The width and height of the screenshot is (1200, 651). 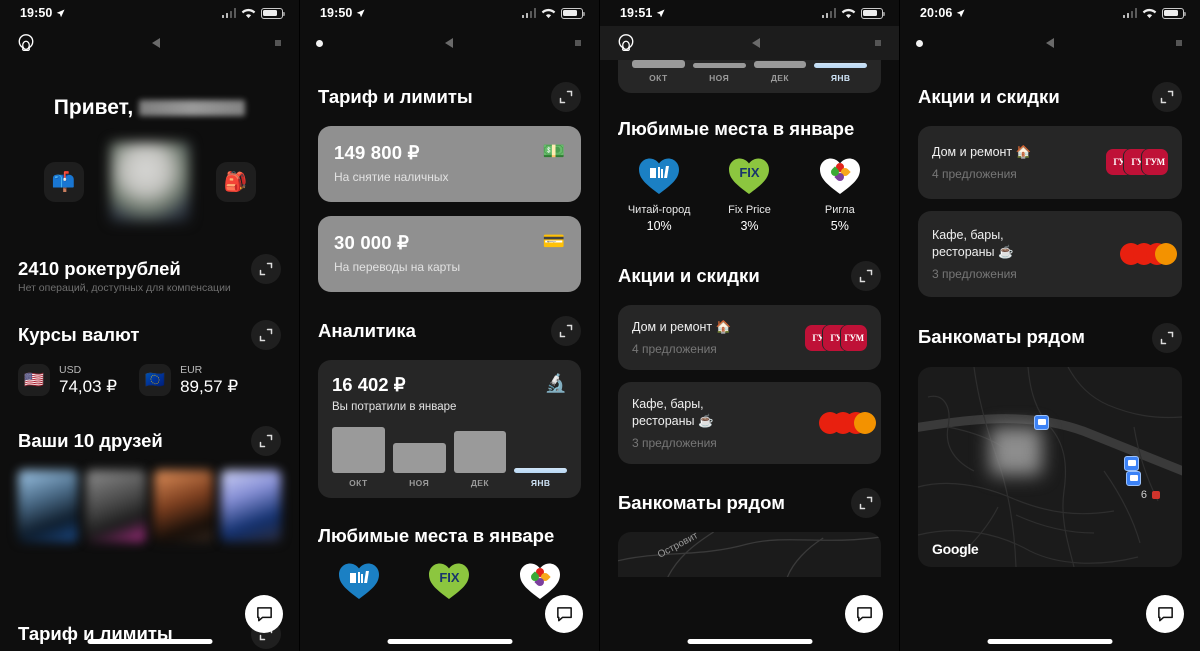 I want to click on wifi-icon, so click(x=248, y=13).